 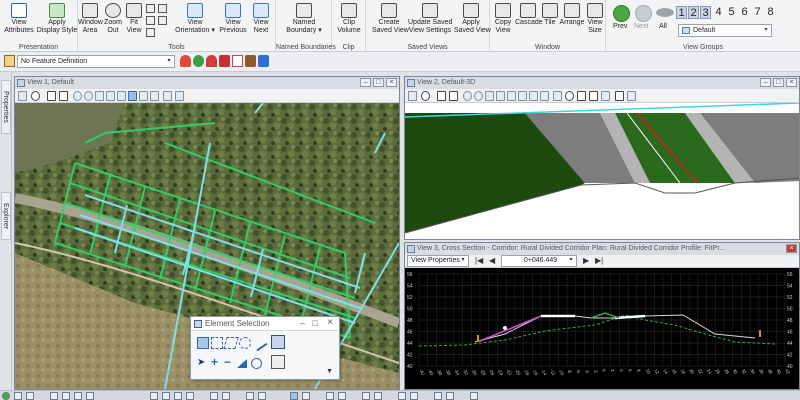 I want to click on new-mode-icon, so click(x=256, y=363).